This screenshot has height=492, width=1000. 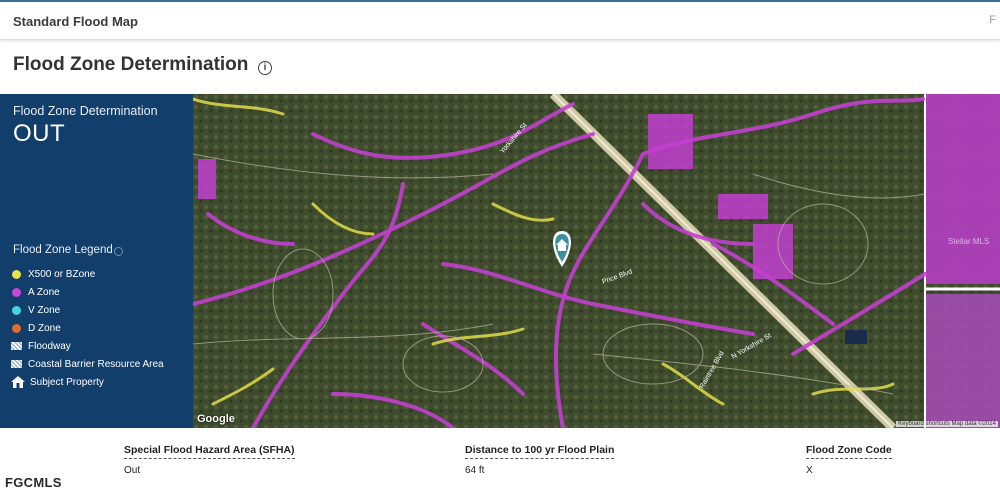 What do you see at coordinates (216, 419) in the screenshot?
I see `google-logo: Google` at bounding box center [216, 419].